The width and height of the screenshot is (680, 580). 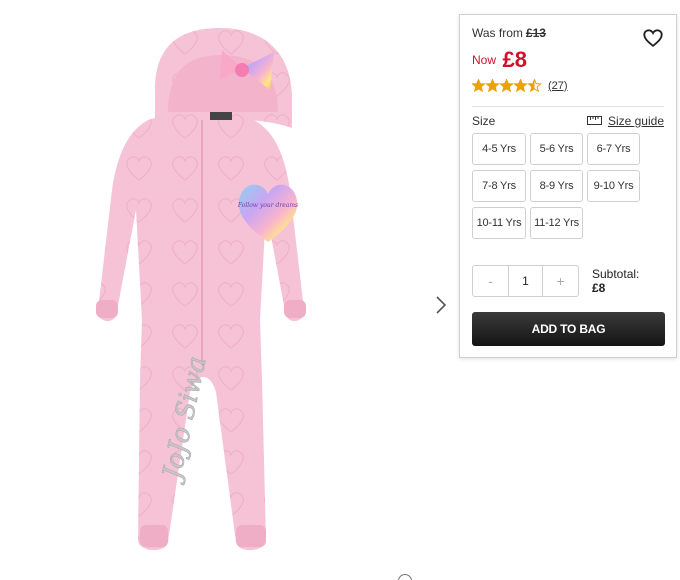 I want to click on size-label: Size, so click(x=484, y=121).